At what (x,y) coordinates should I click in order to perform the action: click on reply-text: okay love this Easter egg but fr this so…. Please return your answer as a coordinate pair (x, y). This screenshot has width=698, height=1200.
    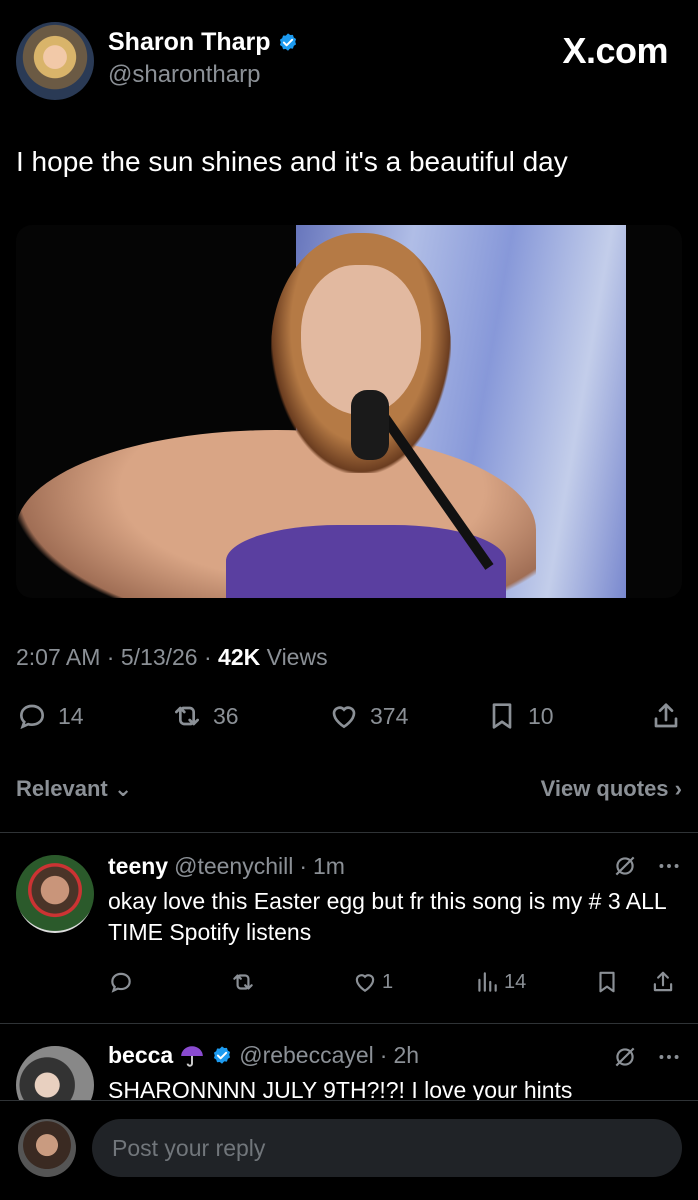
    Looking at the image, I should click on (387, 917).